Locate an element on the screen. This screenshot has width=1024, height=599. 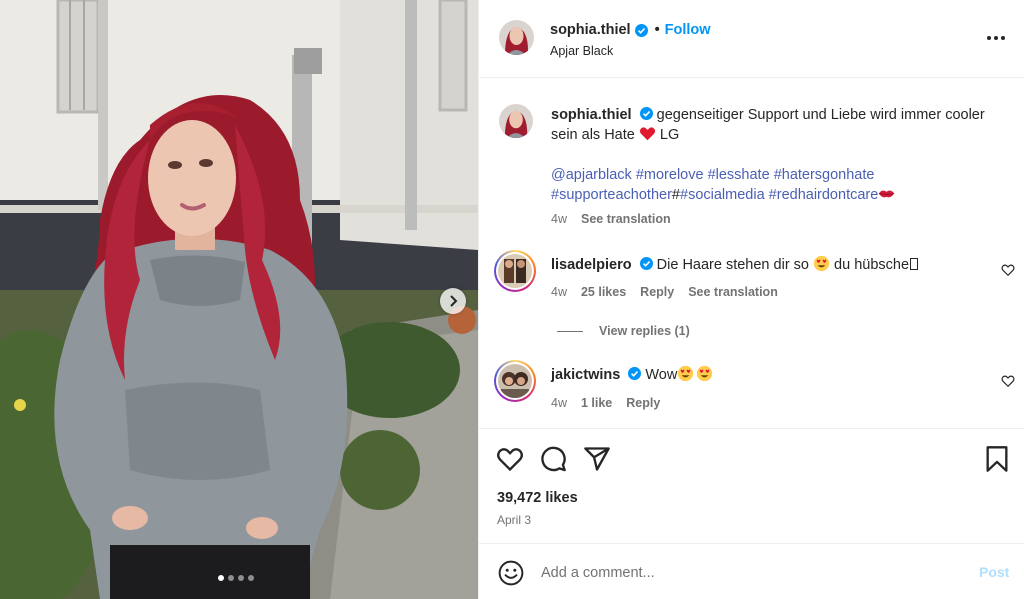
hashtag-link: #socialmedia is located at coordinates (722, 195).